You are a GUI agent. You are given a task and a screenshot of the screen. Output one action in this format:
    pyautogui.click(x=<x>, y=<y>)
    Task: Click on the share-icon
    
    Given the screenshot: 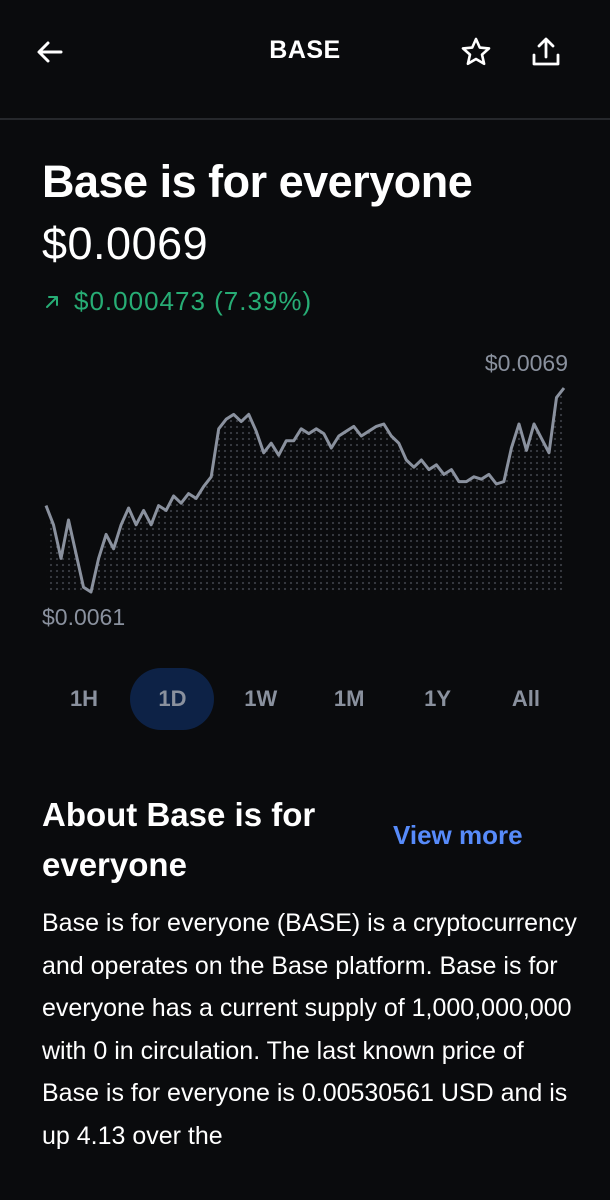 What is the action you would take?
    pyautogui.click(x=546, y=51)
    